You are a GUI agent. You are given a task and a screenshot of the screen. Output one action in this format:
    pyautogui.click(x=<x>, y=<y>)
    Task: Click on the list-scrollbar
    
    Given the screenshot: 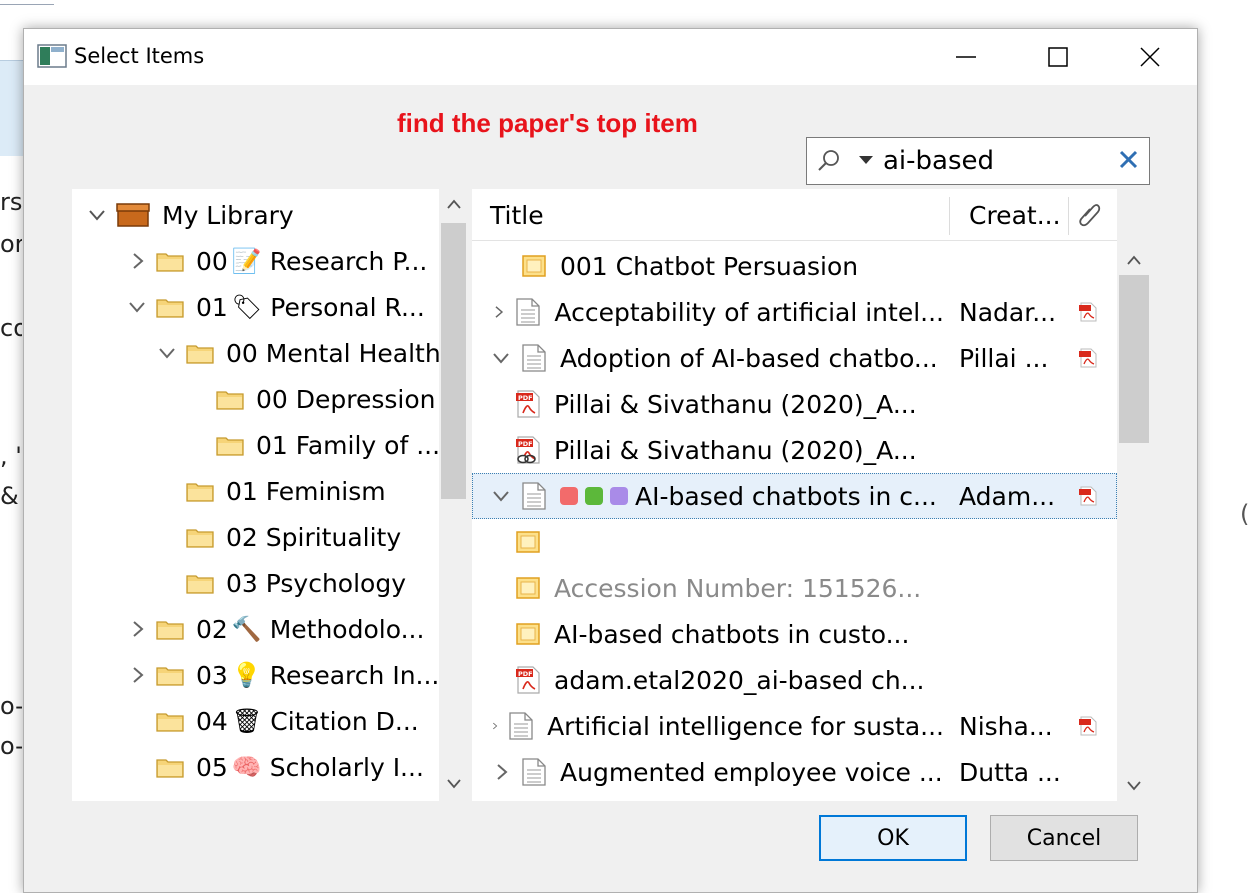 What is the action you would take?
    pyautogui.click(x=1134, y=495)
    